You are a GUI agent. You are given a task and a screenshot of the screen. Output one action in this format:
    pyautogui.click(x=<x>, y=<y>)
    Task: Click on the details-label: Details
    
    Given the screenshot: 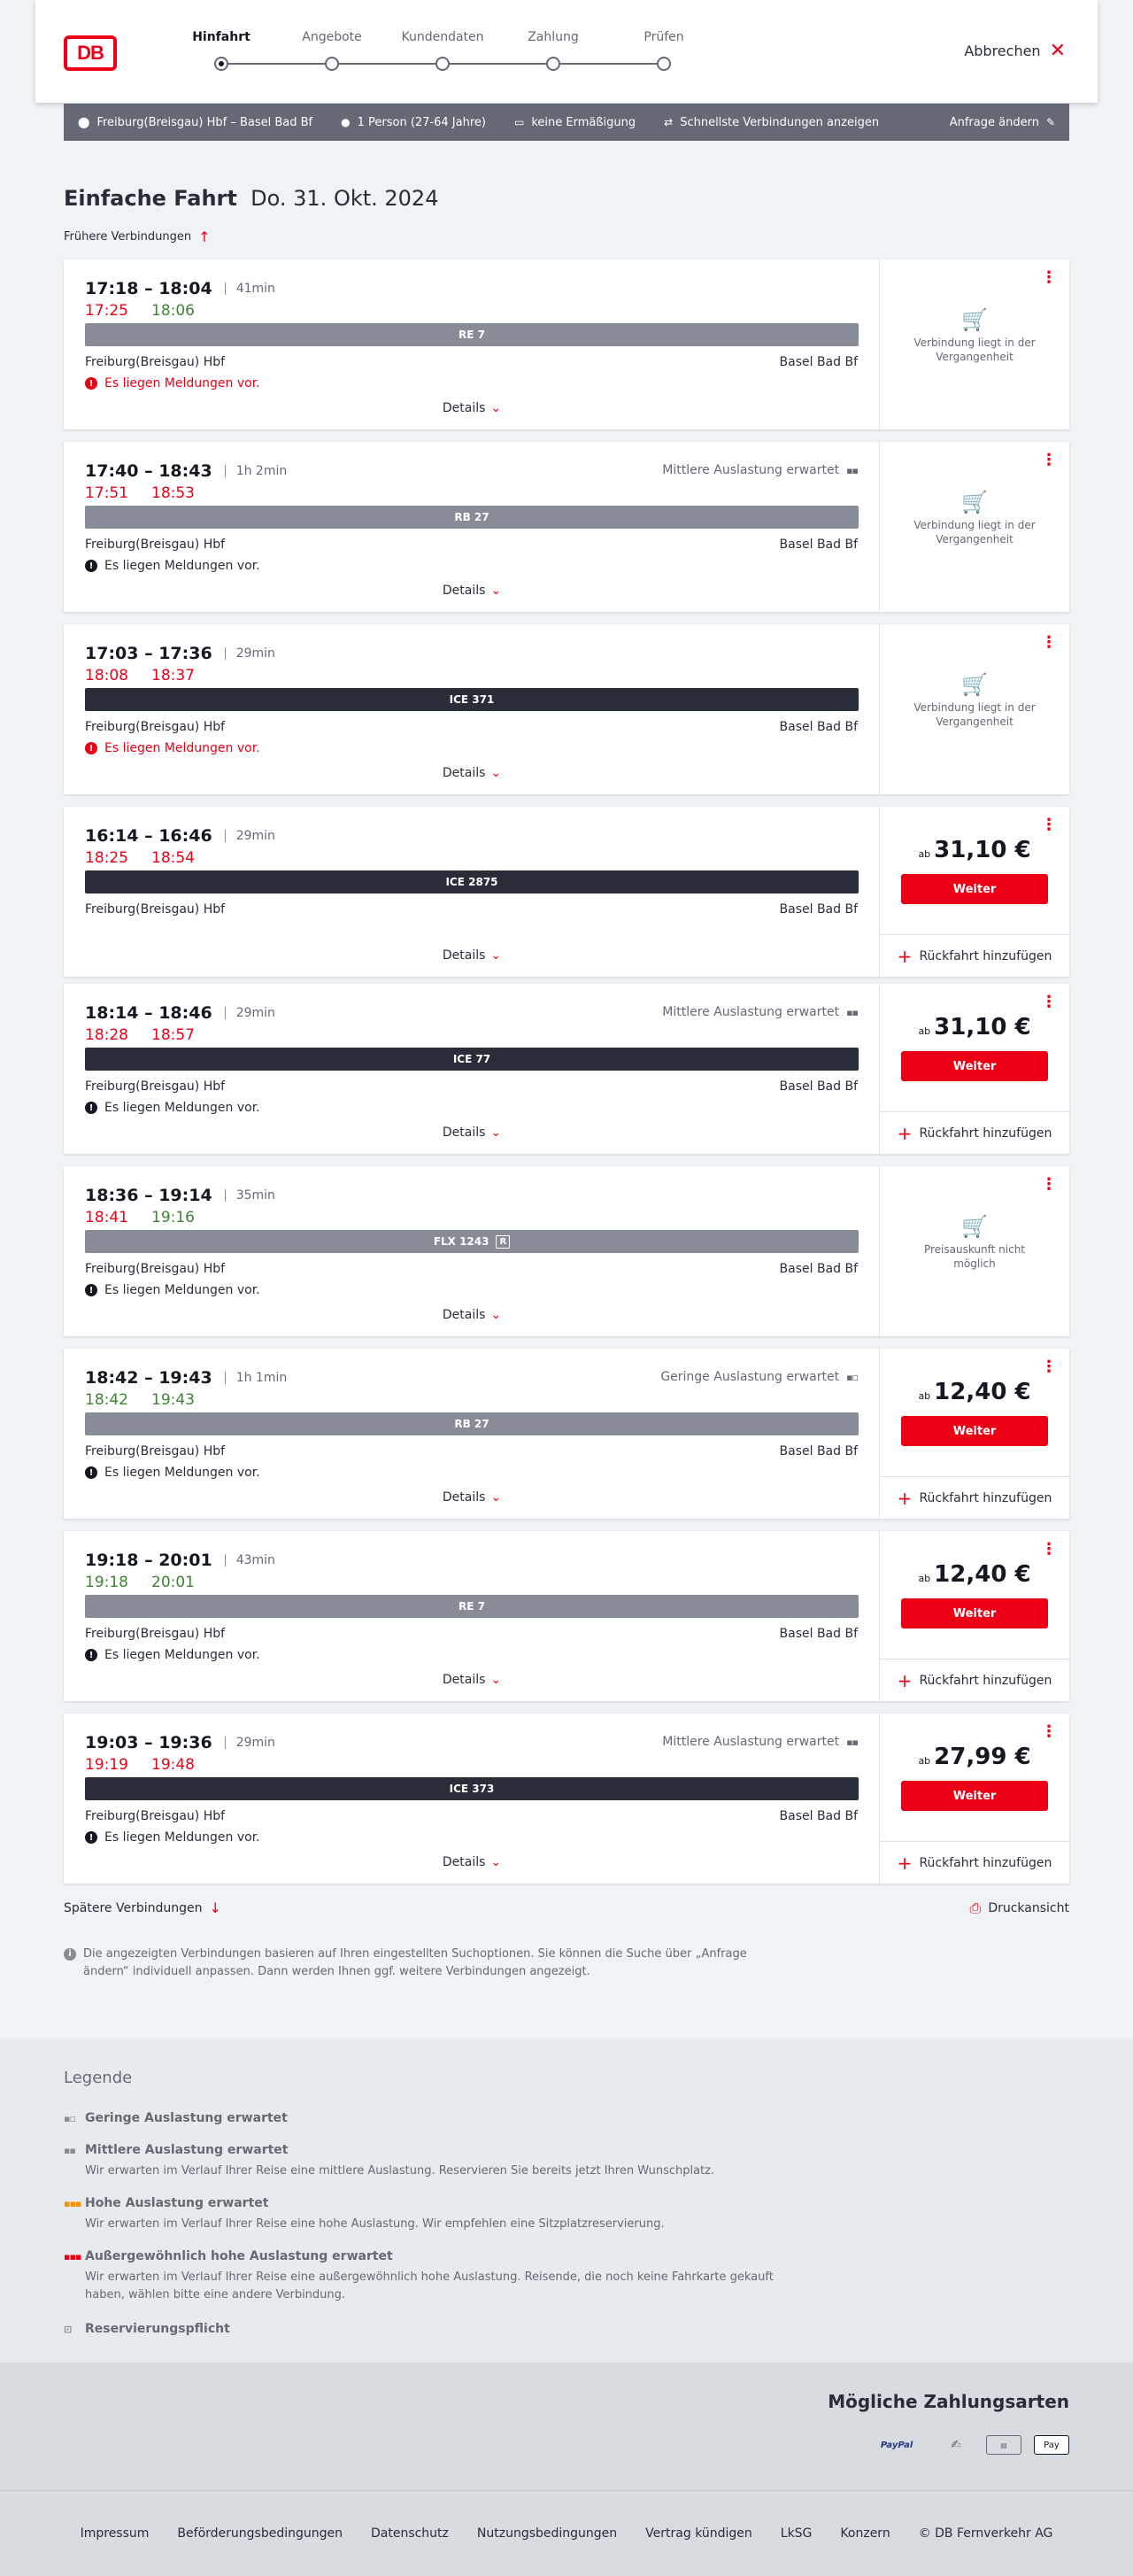 What is the action you would take?
    pyautogui.click(x=464, y=408)
    